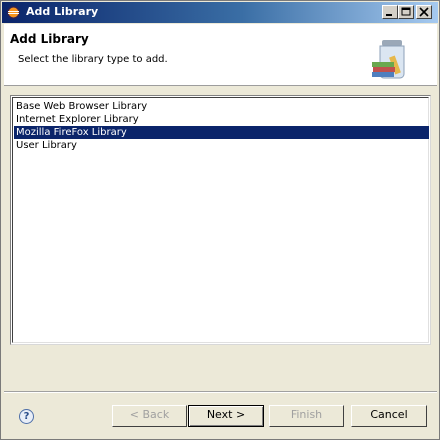 This screenshot has height=440, width=440. Describe the element at coordinates (49, 39) in the screenshot. I see `page-title: Add Library` at that location.